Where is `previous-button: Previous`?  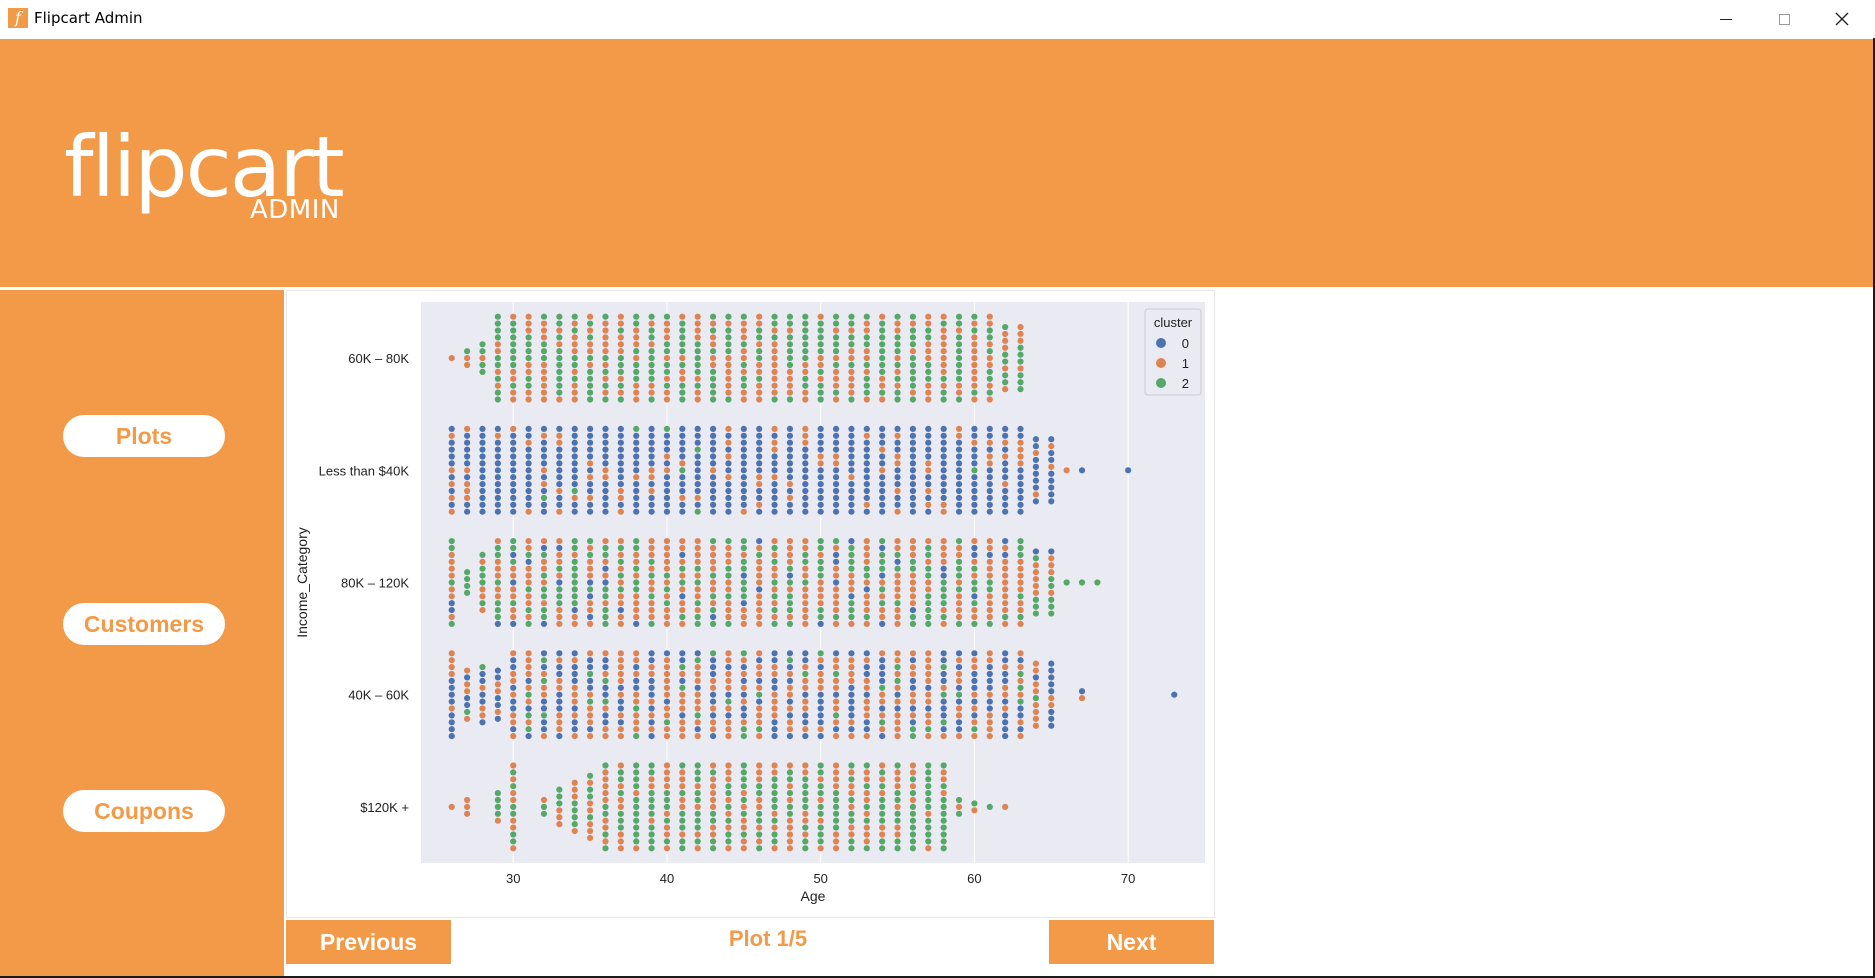 previous-button: Previous is located at coordinates (368, 942).